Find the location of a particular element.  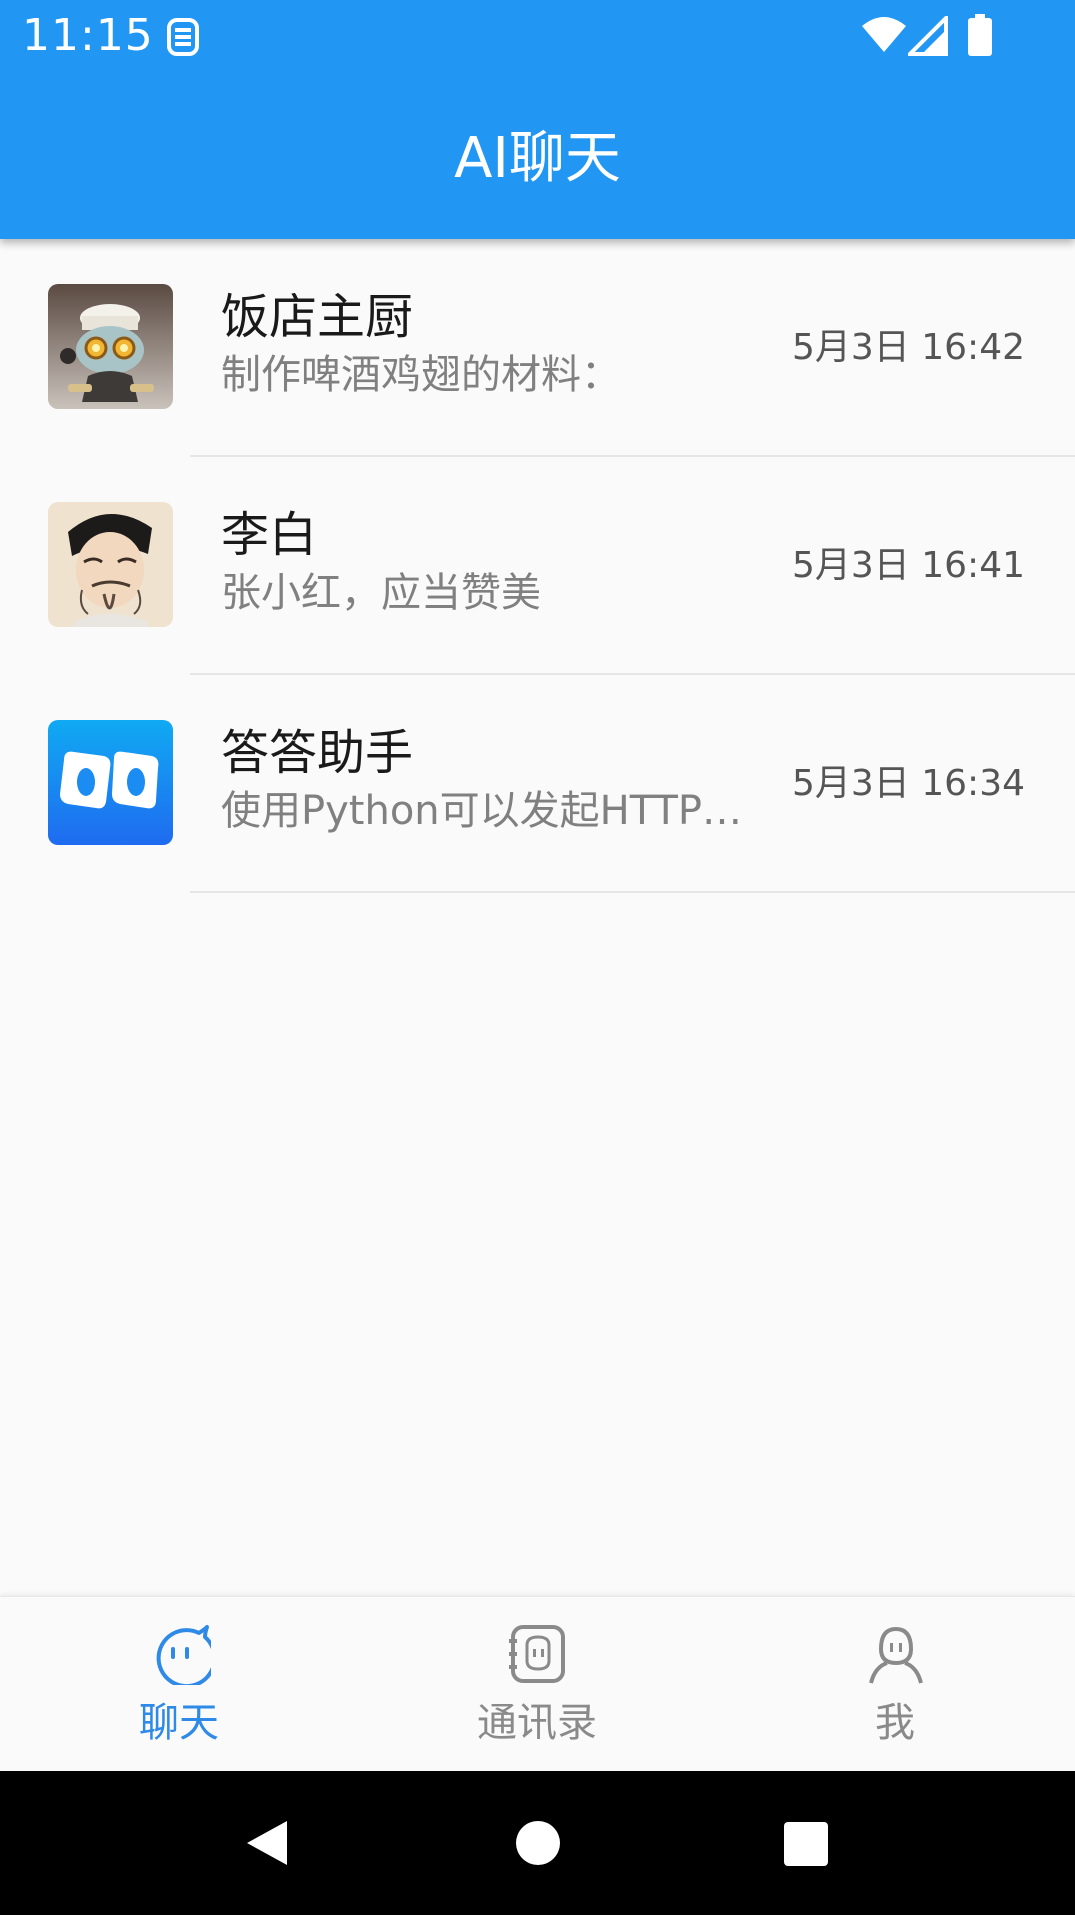

li-bai-avatar is located at coordinates (110, 564).